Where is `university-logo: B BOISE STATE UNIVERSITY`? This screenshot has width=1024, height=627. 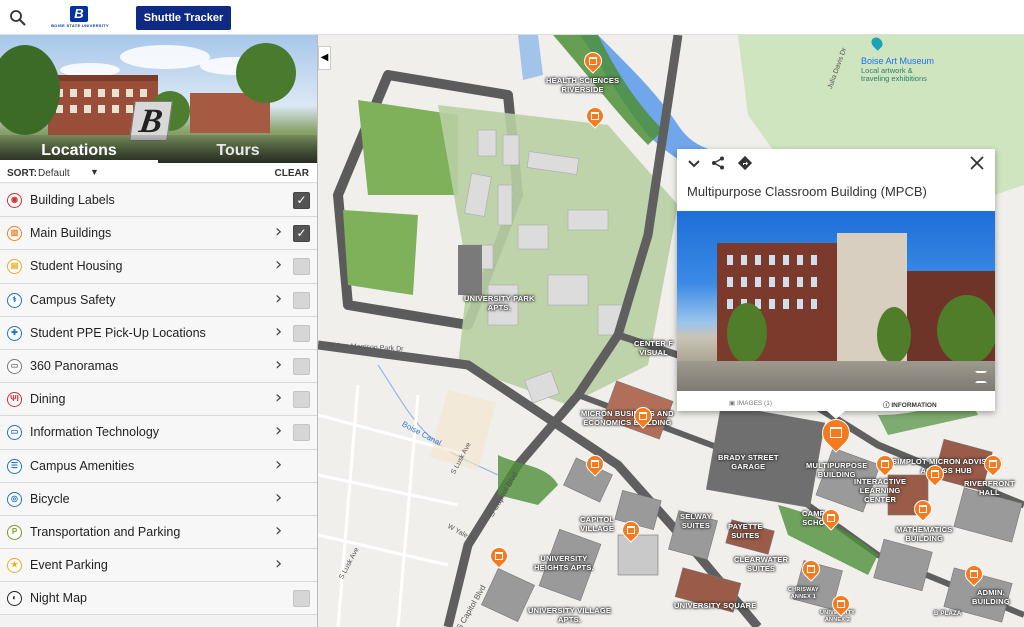 university-logo: B BOISE STATE UNIVERSITY is located at coordinates (80, 18).